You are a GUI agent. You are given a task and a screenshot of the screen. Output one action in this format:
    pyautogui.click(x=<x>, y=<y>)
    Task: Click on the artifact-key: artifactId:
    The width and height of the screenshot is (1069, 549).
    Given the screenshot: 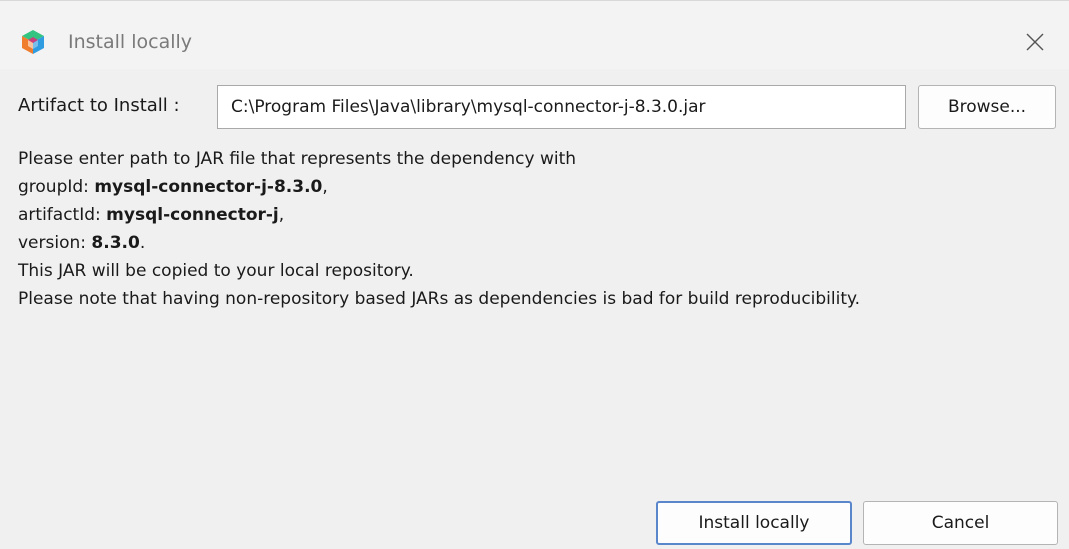 What is the action you would take?
    pyautogui.click(x=62, y=215)
    